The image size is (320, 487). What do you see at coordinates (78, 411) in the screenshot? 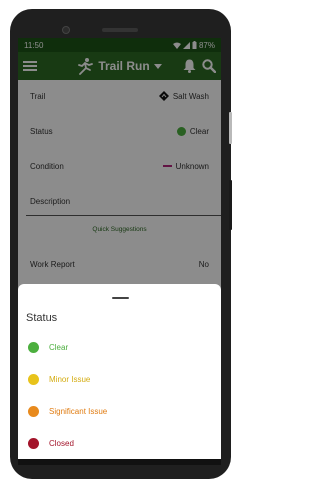
I see `option-label: Significant Issue` at bounding box center [78, 411].